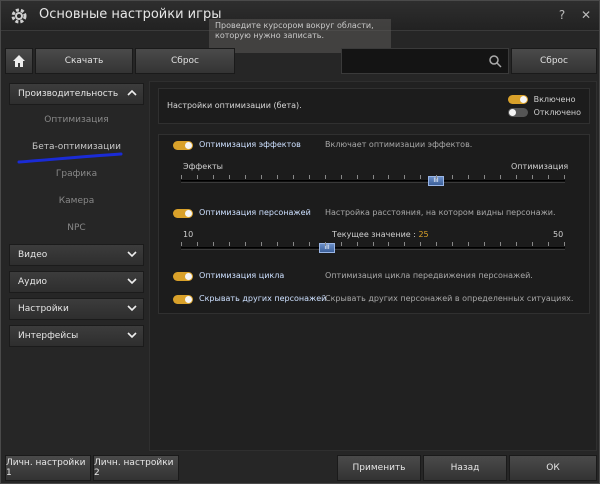 The height and width of the screenshot is (484, 600). What do you see at coordinates (558, 234) in the screenshot?
I see `slider2-max-label: 50` at bounding box center [558, 234].